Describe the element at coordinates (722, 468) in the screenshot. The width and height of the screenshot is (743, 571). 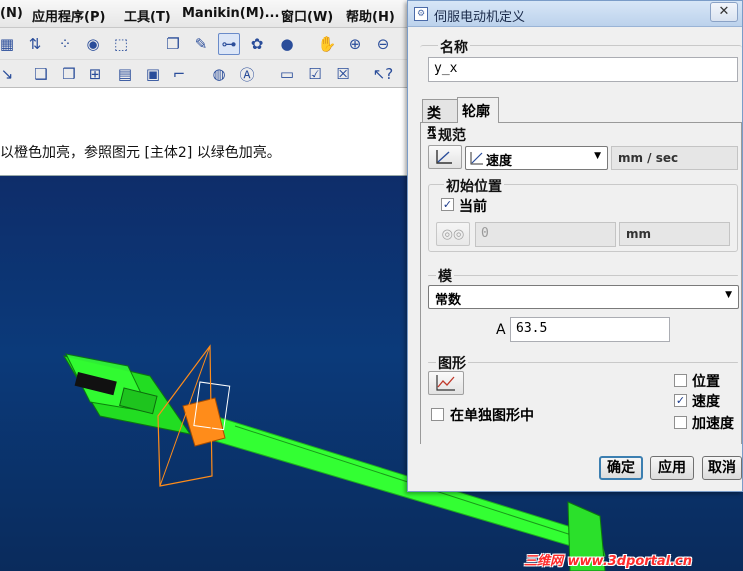
I see `cancel-button: 取消` at that location.